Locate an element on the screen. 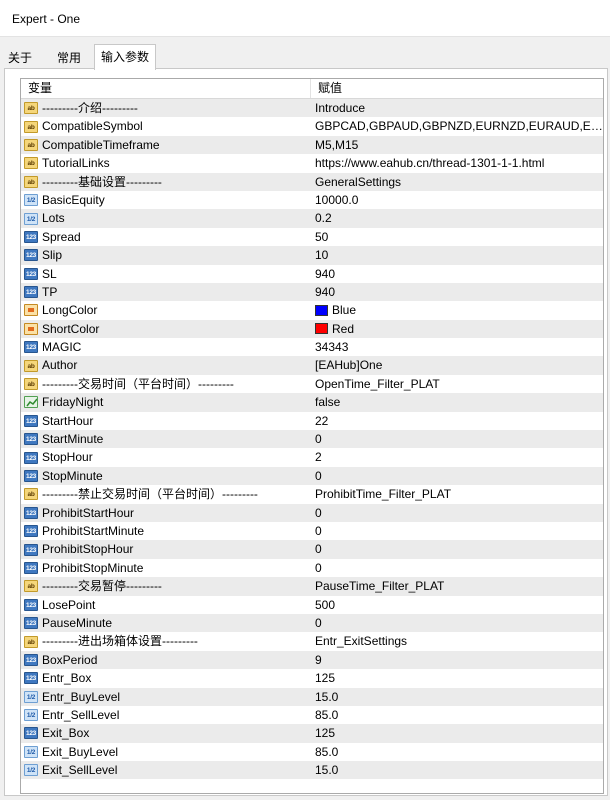 Image resolution: width=610 pixels, height=800 pixels. parameter-name: ---------交易时间（平台时间）--------- is located at coordinates (138, 383).